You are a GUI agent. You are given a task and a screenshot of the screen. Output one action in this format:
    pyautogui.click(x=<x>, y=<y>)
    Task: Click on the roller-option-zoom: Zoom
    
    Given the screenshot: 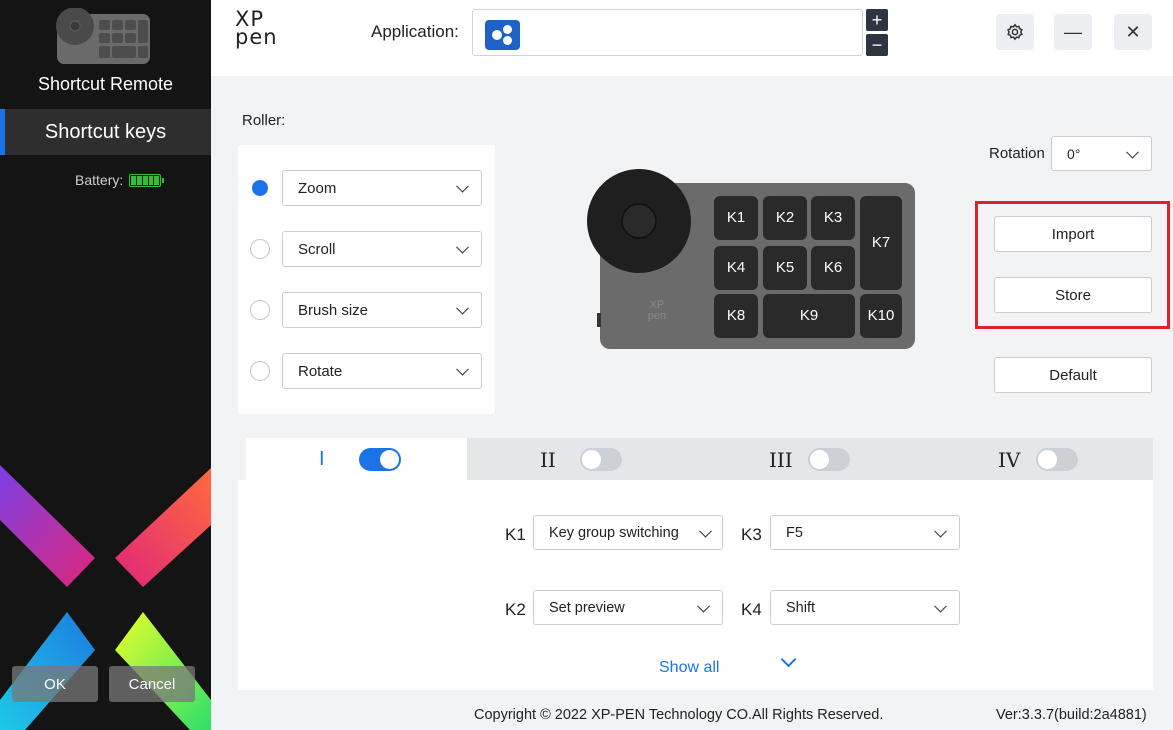 What is the action you would take?
    pyautogui.click(x=368, y=188)
    